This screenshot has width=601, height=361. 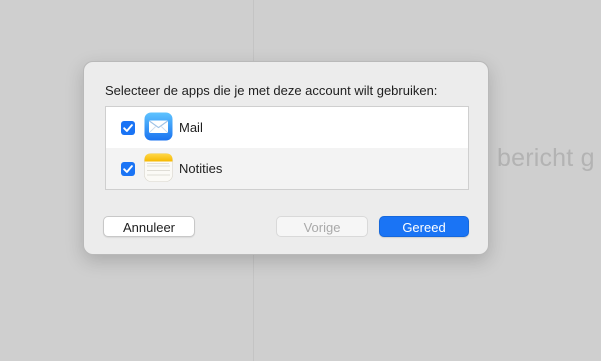 What do you see at coordinates (158, 126) in the screenshot?
I see `mail-app-icon` at bounding box center [158, 126].